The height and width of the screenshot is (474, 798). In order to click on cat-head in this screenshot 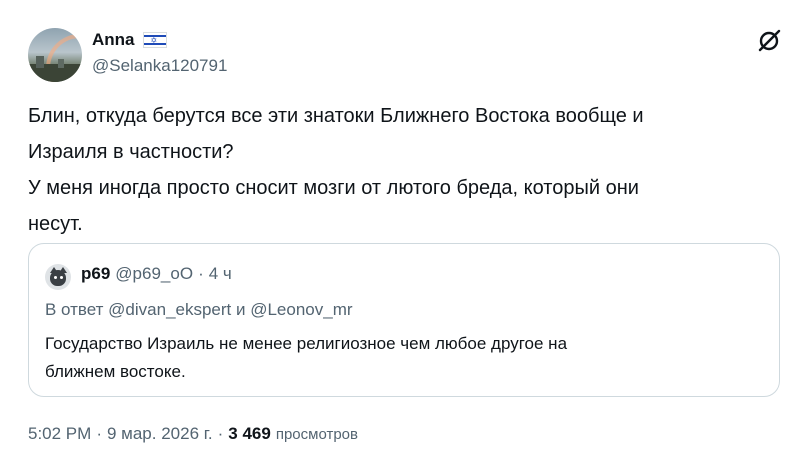, I will do `click(58, 278)`.